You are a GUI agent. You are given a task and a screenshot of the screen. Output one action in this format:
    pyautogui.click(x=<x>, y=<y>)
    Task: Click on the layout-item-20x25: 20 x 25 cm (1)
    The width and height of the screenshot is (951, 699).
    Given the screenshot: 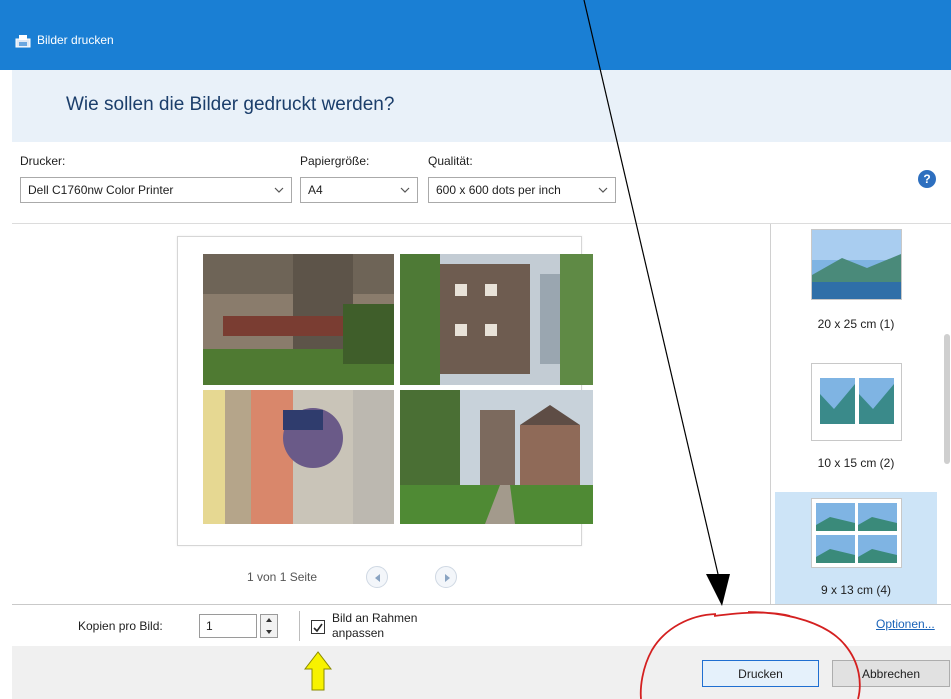 What is the action you would take?
    pyautogui.click(x=856, y=284)
    